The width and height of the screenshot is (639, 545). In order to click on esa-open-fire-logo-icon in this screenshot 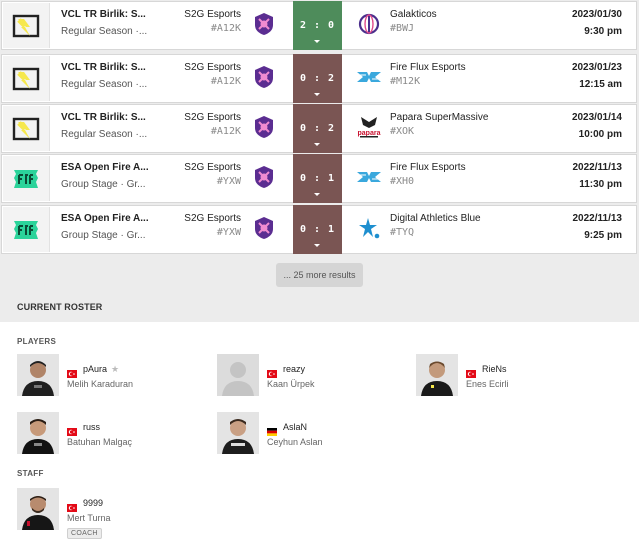, I will do `click(26, 178)`.